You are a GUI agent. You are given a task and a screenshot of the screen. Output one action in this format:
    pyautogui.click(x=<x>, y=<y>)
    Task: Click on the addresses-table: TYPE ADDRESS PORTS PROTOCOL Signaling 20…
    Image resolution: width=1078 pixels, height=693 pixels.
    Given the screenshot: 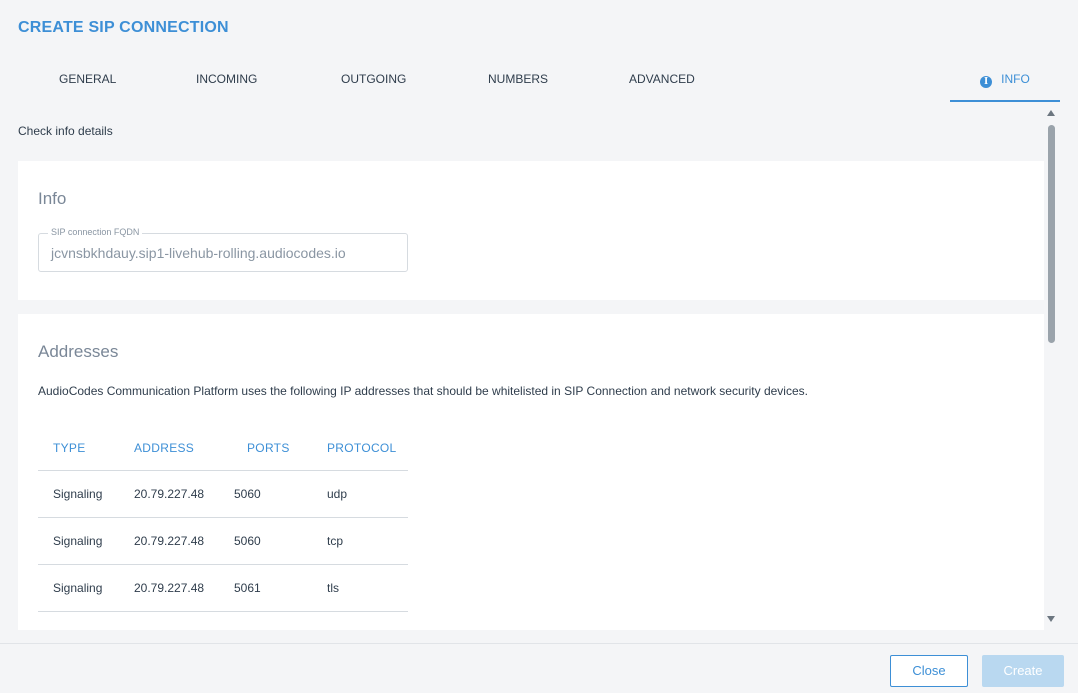 What is the action you would take?
    pyautogui.click(x=223, y=519)
    